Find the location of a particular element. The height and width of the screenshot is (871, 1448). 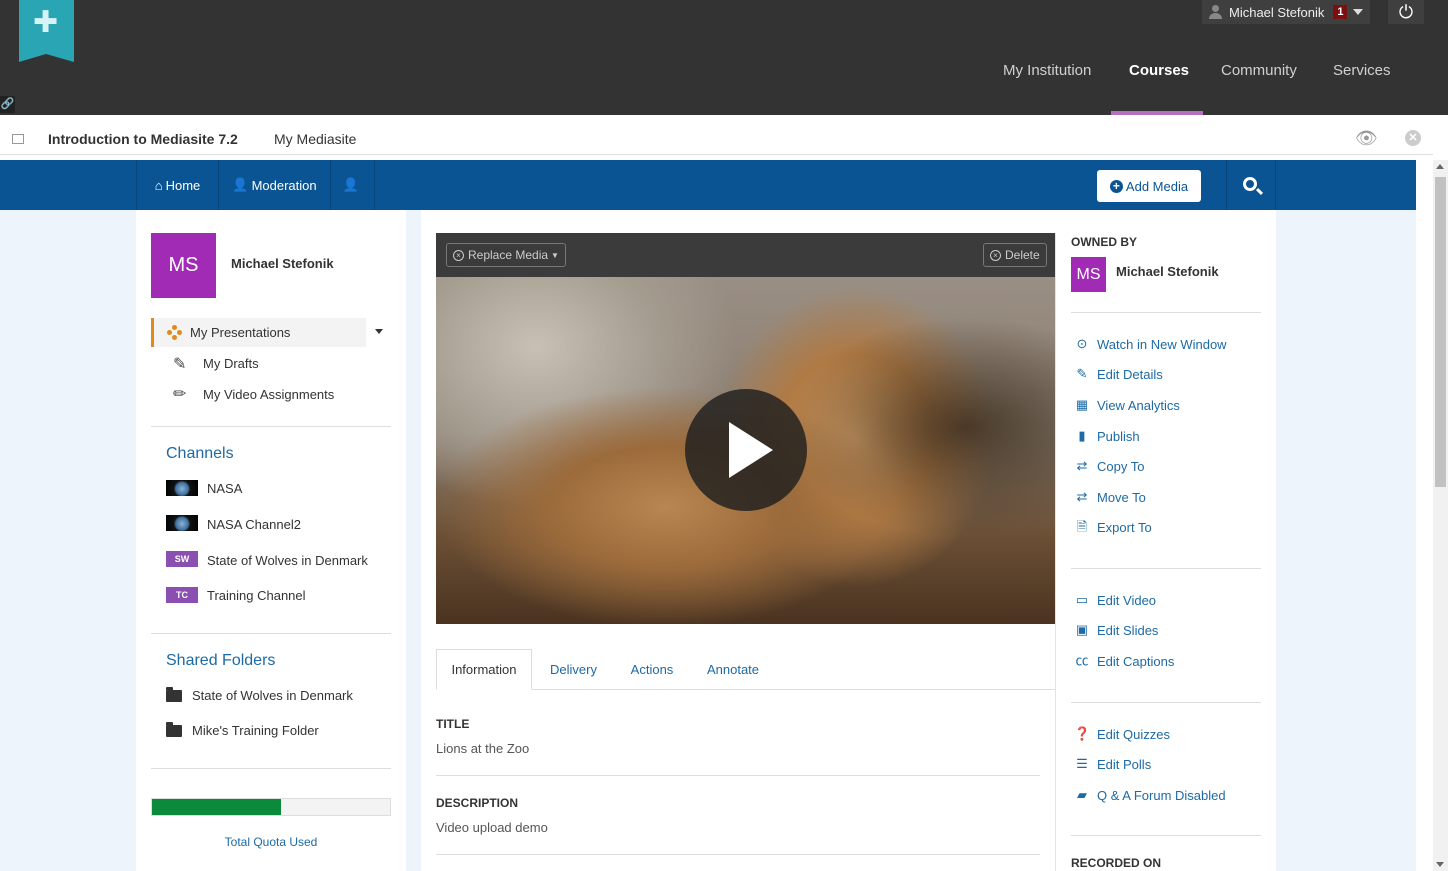

home-button: ⌂ Home is located at coordinates (177, 185).